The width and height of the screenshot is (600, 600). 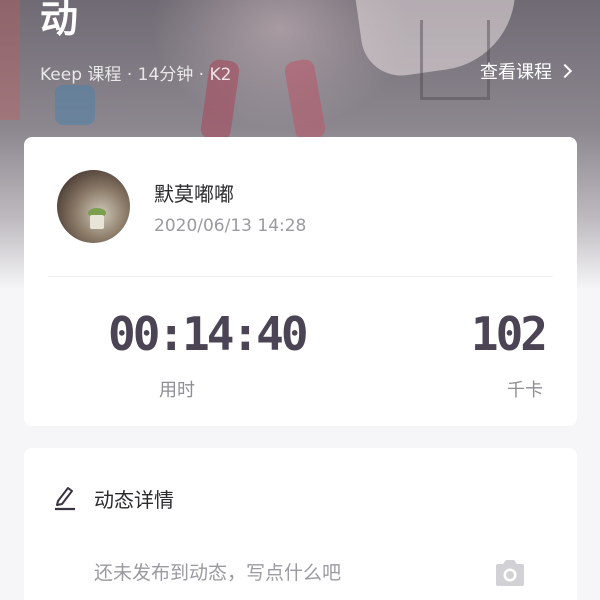 I want to click on view-course-link: 查看课程, so click(x=526, y=71).